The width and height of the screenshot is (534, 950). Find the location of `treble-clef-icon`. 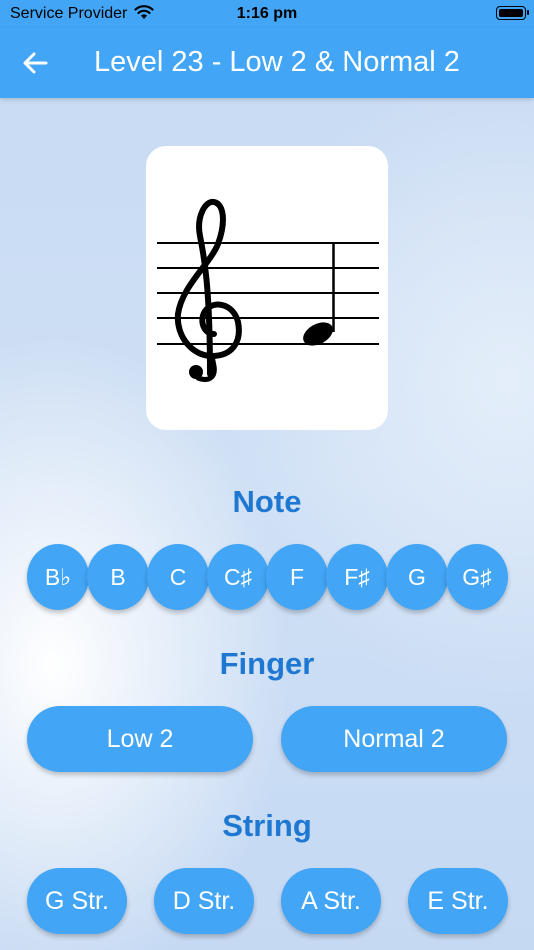

treble-clef-icon is located at coordinates (208, 290).